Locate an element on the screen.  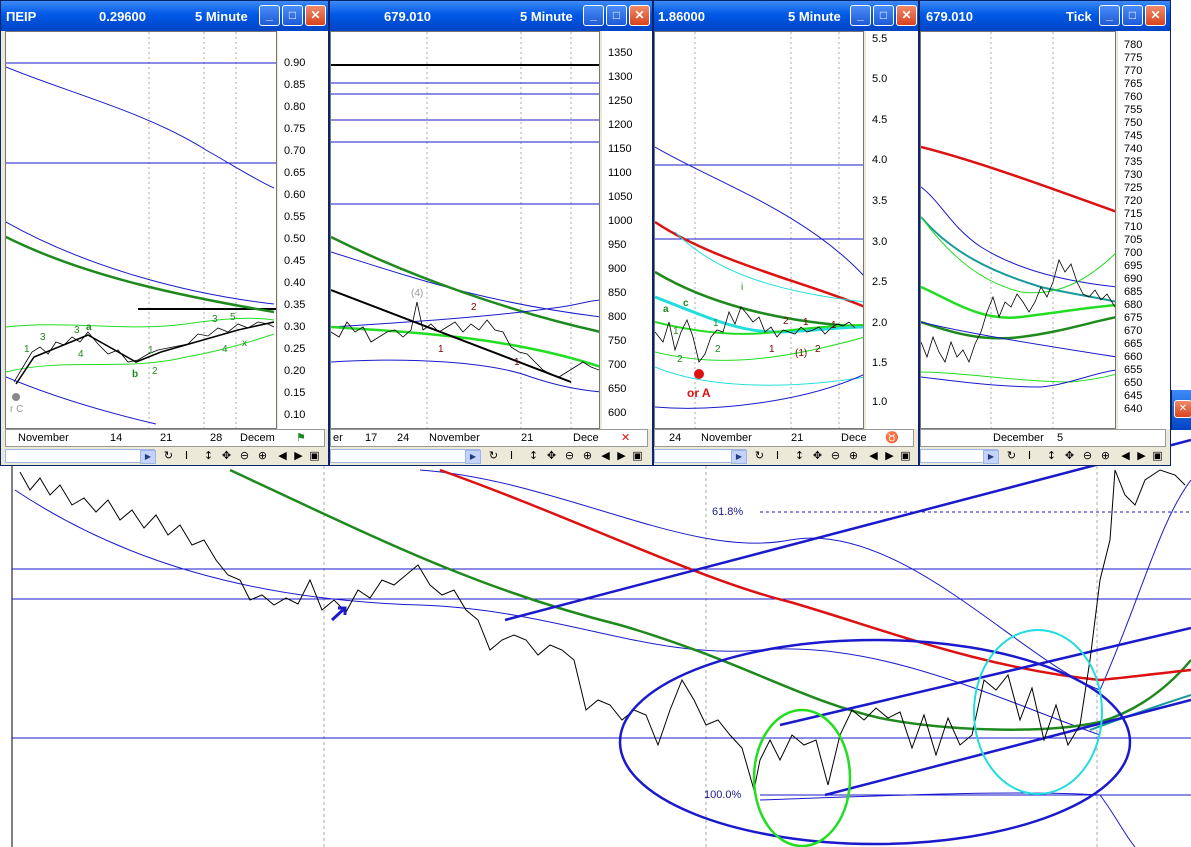
title-bar: 679.010 5 Minute _ □ ✕ is located at coordinates (491, 16).